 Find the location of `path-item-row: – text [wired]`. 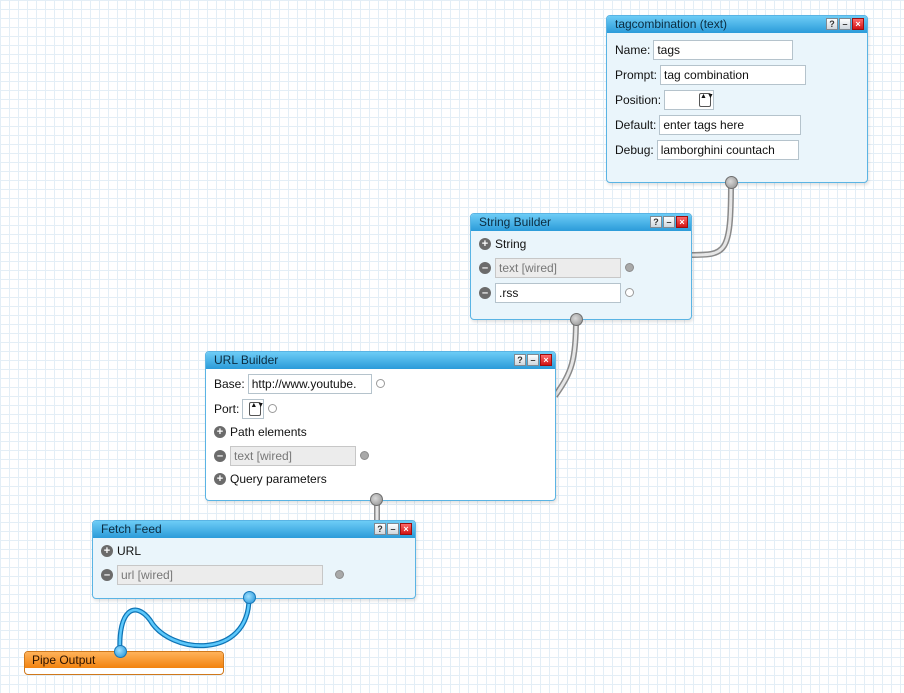

path-item-row: – text [wired] is located at coordinates (380, 455).